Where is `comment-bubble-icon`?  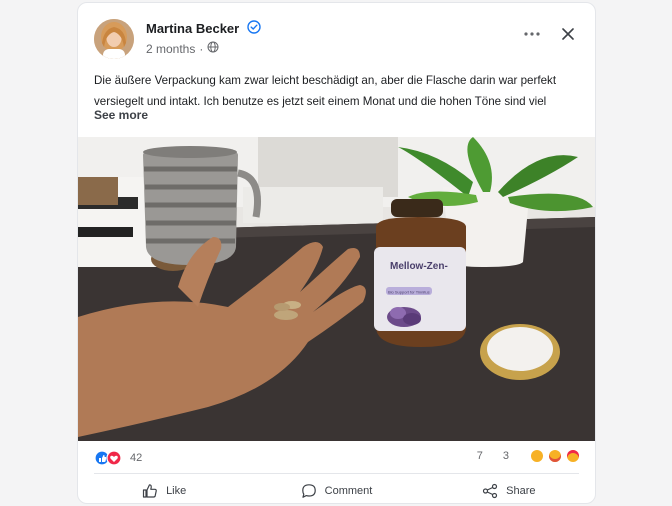
comment-bubble-icon is located at coordinates (308, 491).